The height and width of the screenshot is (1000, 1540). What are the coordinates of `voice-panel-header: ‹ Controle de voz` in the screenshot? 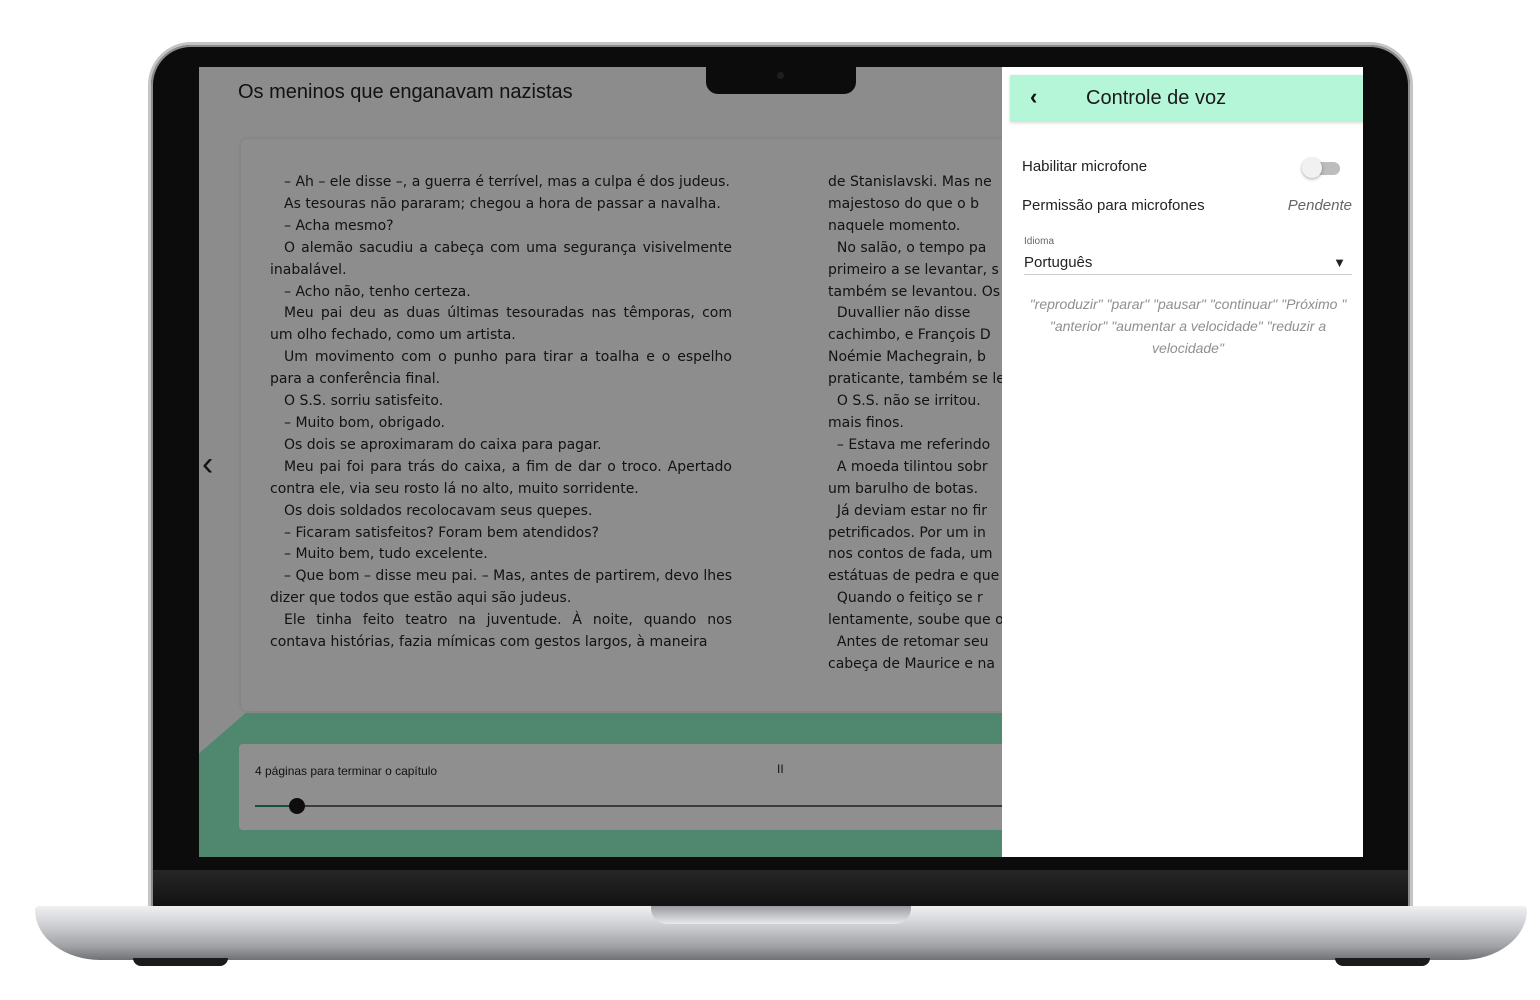 It's located at (1186, 98).